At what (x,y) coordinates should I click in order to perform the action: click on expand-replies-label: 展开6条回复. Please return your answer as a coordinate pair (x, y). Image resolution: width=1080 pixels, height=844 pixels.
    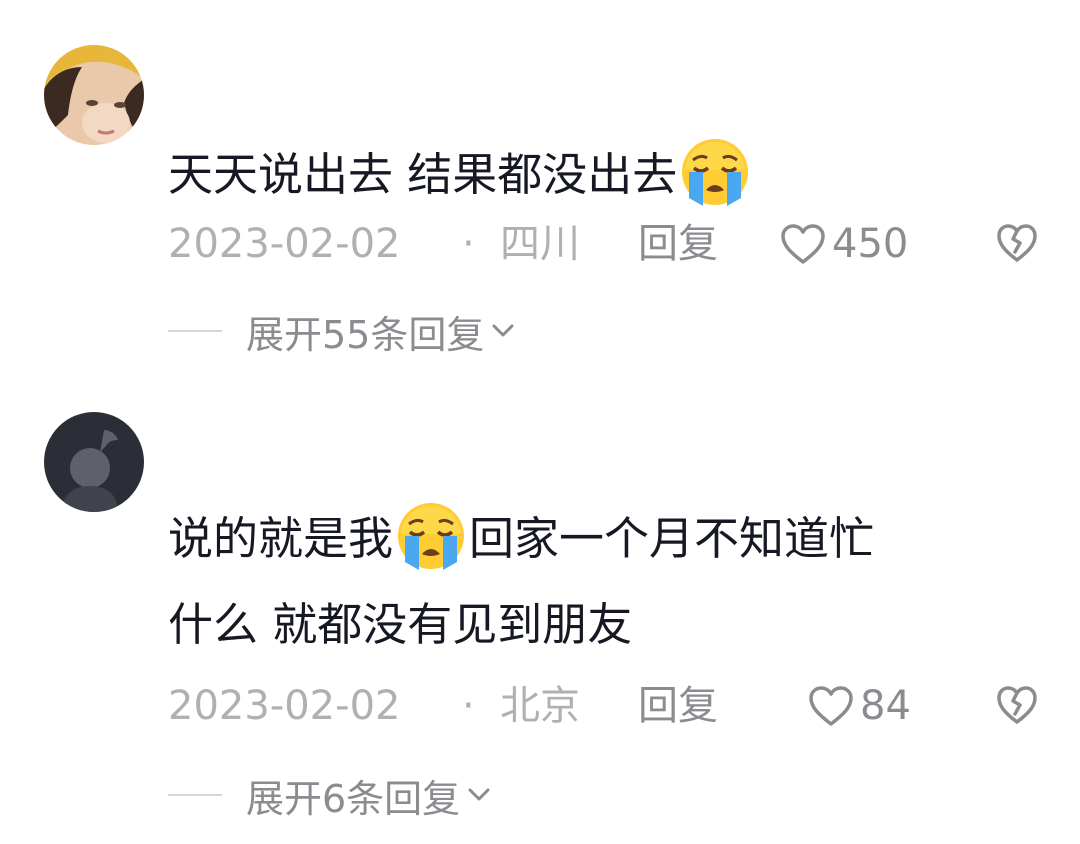
    Looking at the image, I should click on (353, 798).